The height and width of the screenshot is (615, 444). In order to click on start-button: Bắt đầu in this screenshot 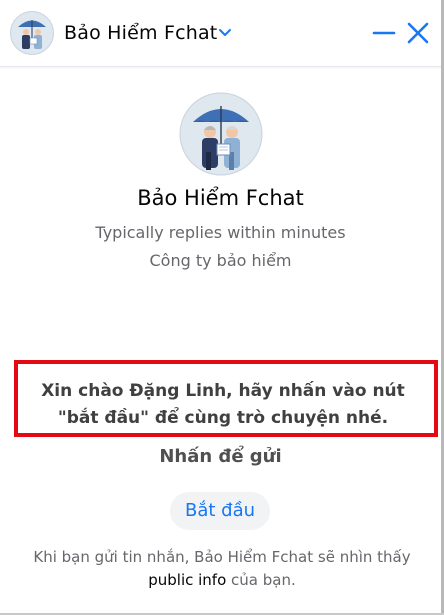, I will do `click(220, 511)`.